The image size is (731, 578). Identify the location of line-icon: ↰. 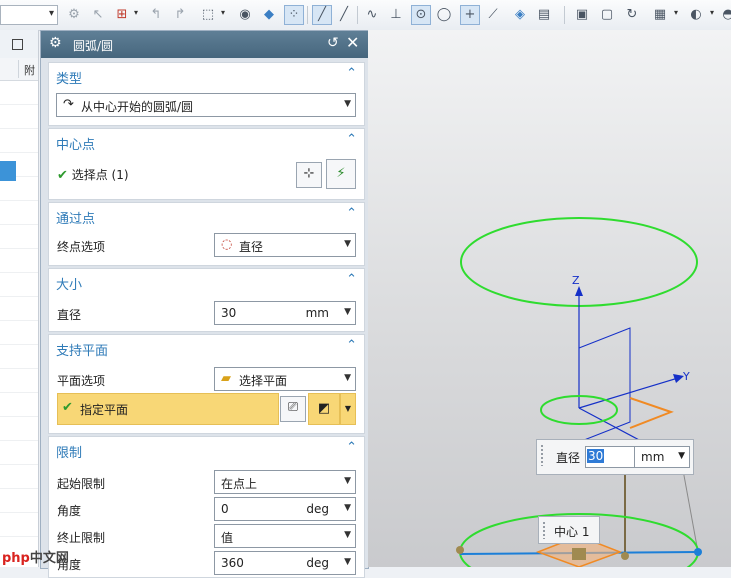
(156, 15).